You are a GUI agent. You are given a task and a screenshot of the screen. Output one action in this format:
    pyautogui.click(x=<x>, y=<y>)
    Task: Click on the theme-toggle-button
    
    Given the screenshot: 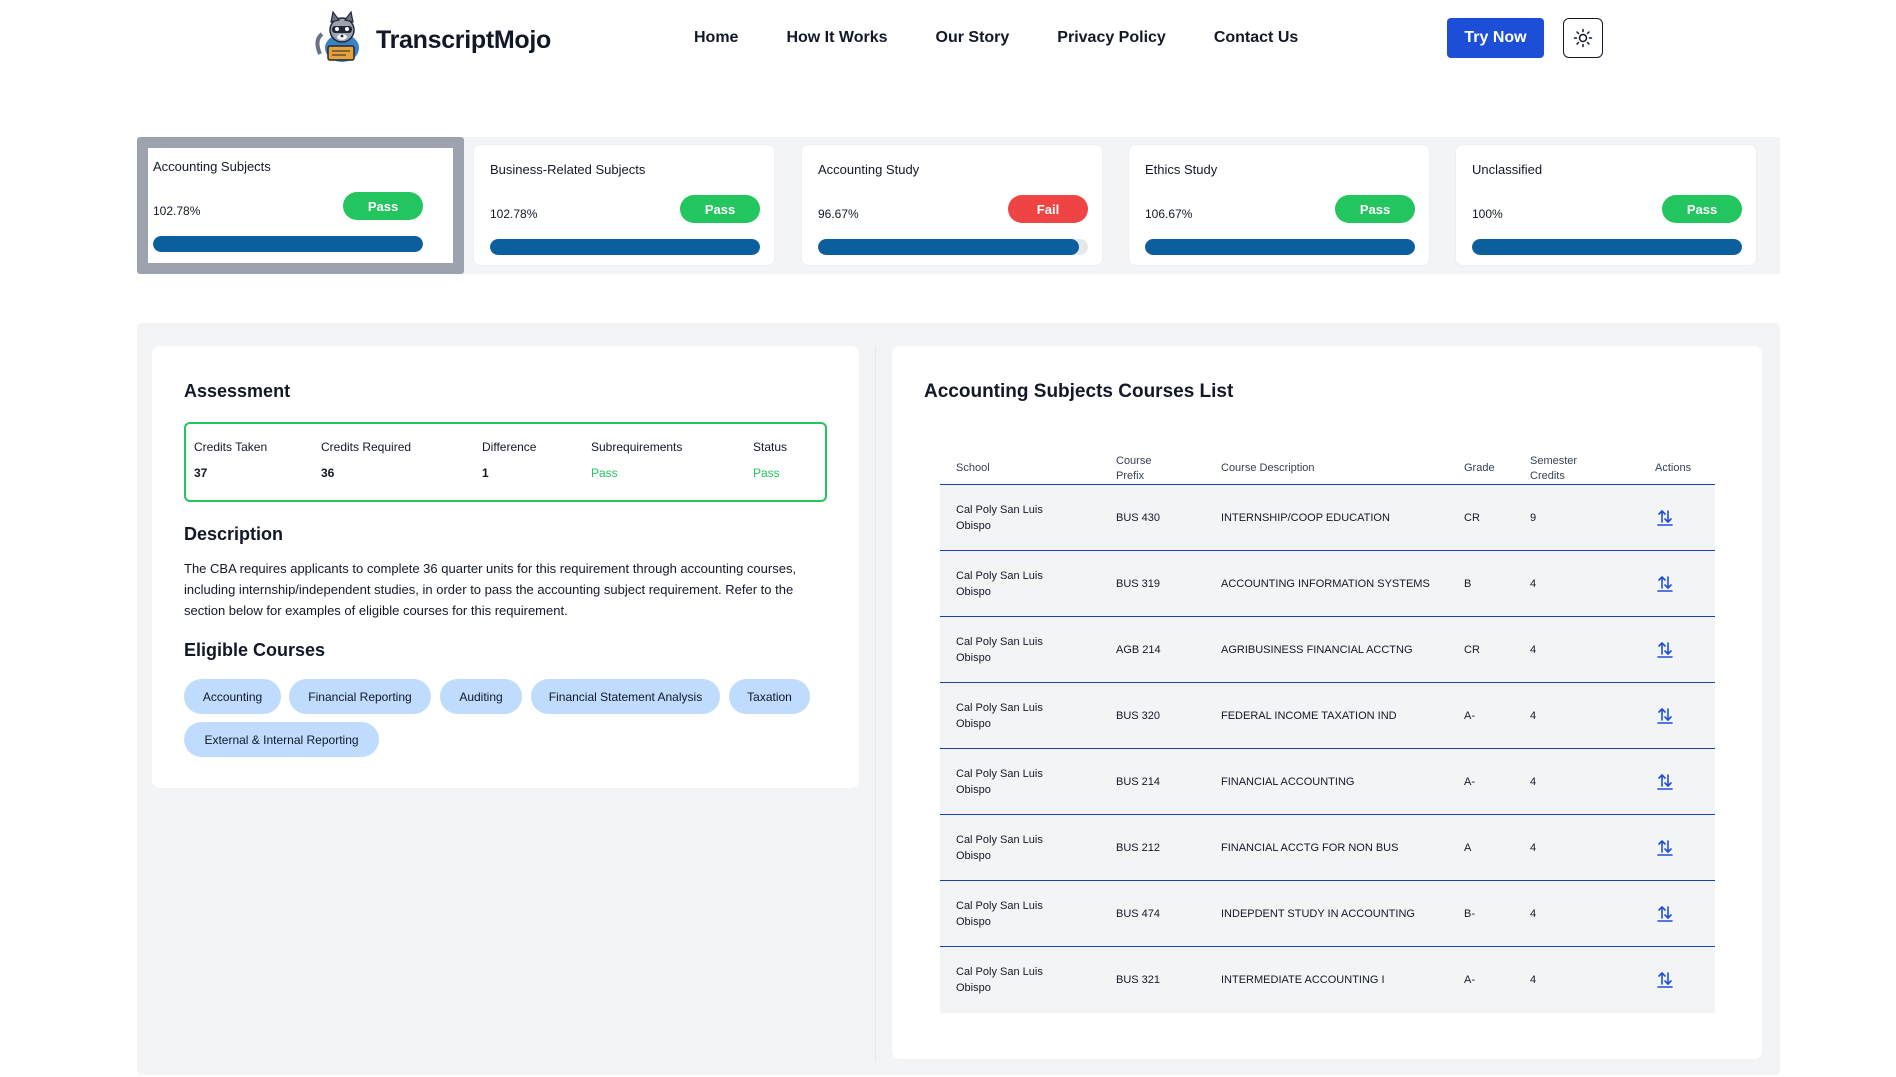 What is the action you would take?
    pyautogui.click(x=1583, y=38)
    